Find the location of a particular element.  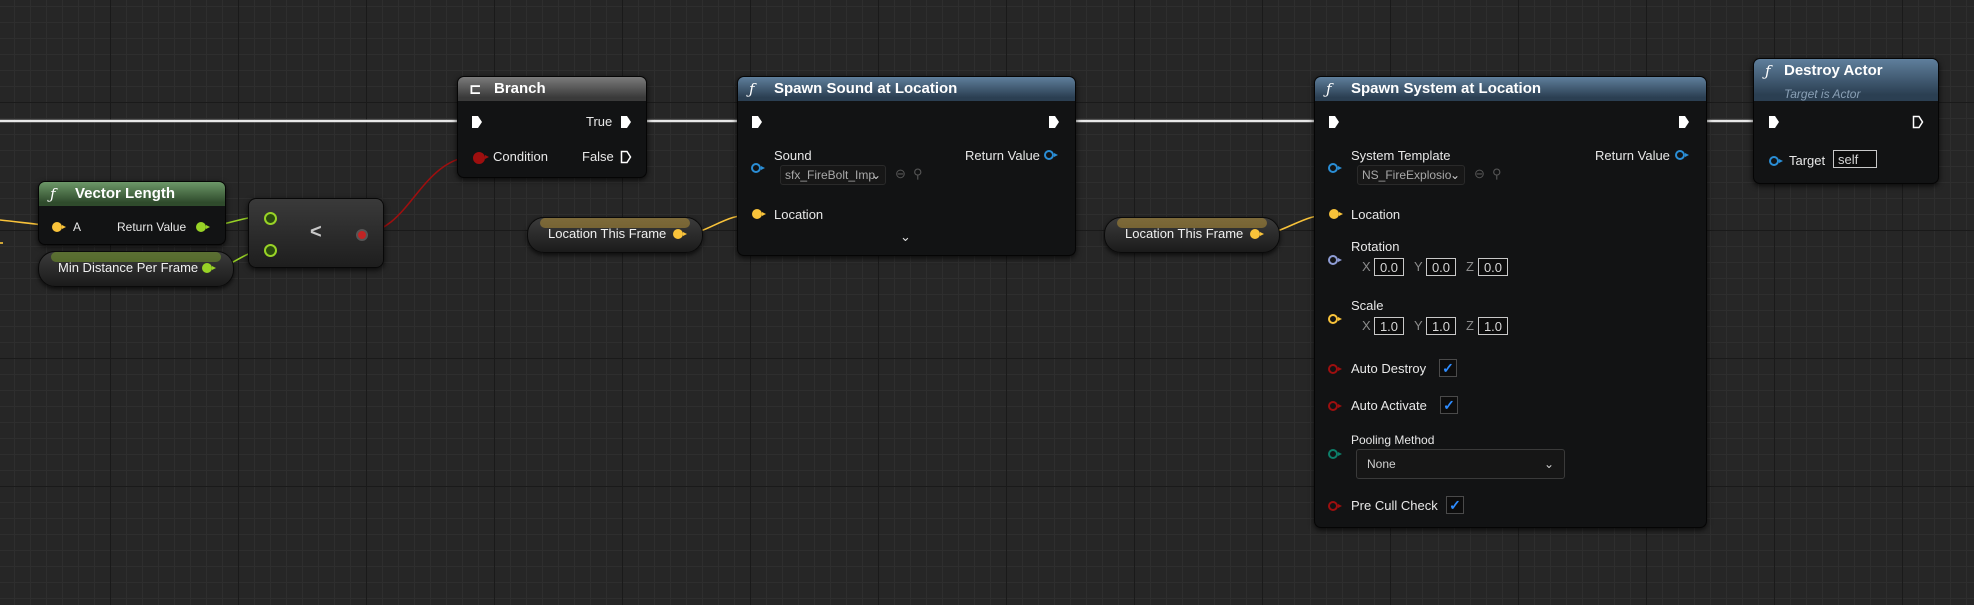

pin-min-distance is located at coordinates (209, 268).